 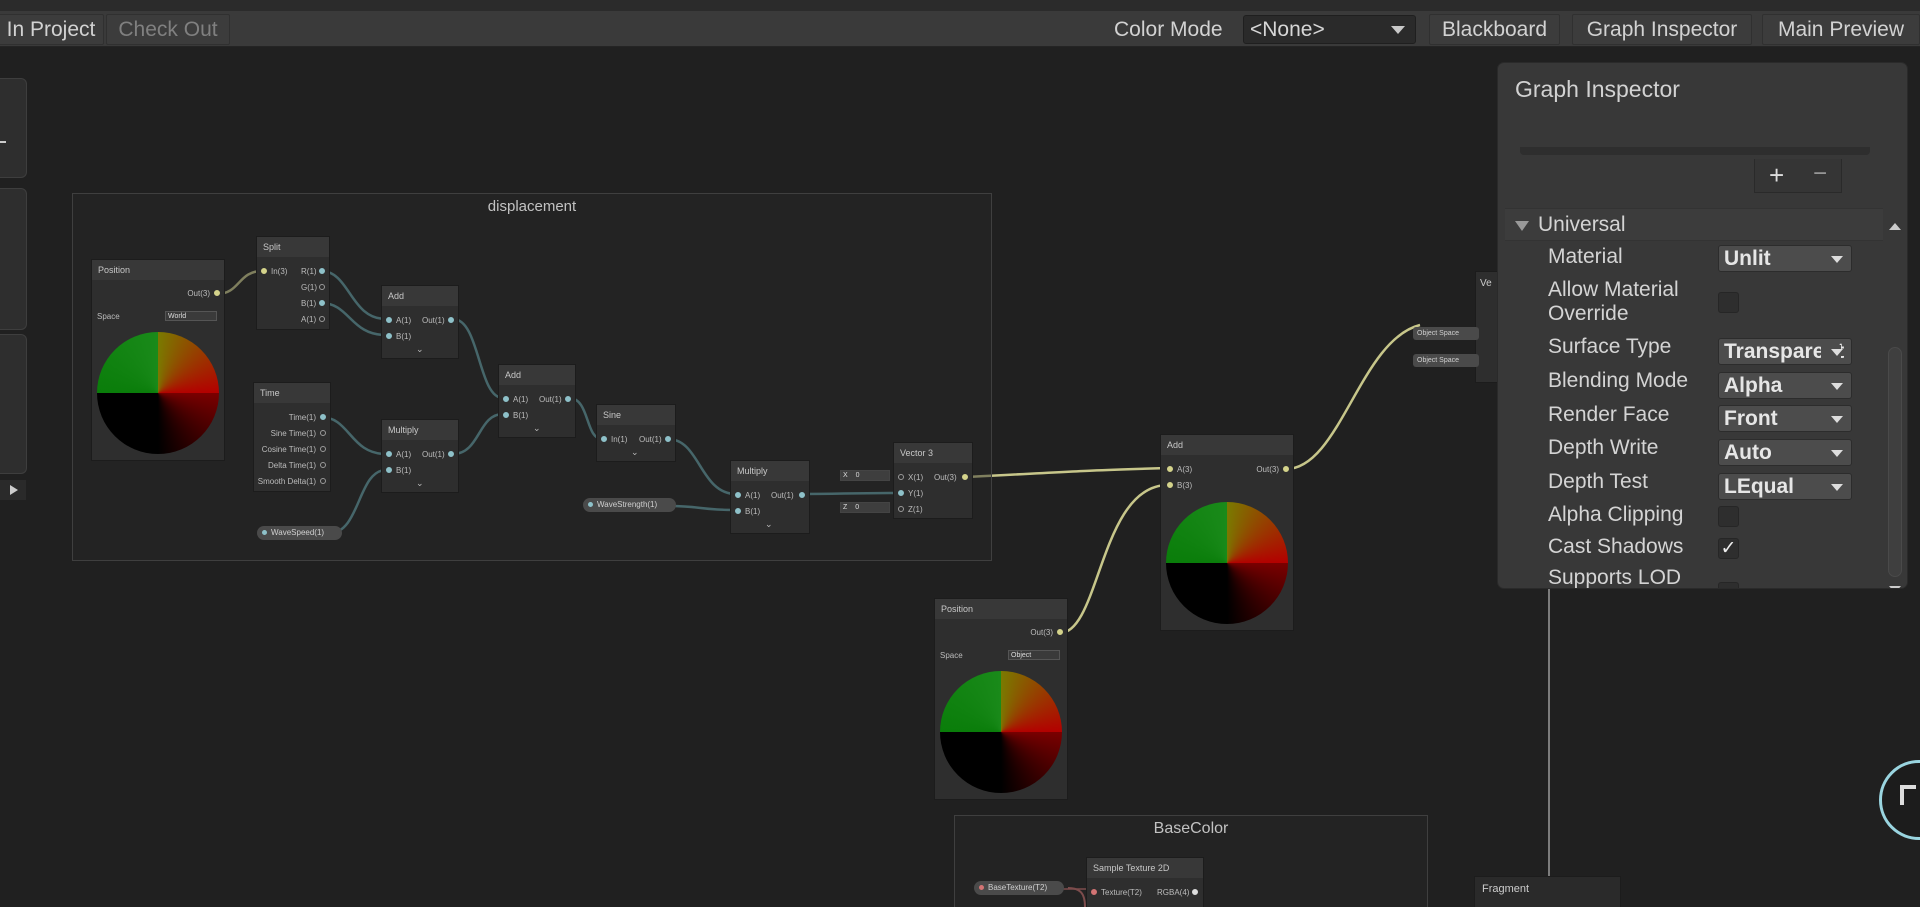 I want to click on node-vector3: Vector 3 X(1) Y(1) Z(1) Out(3), so click(x=933, y=480).